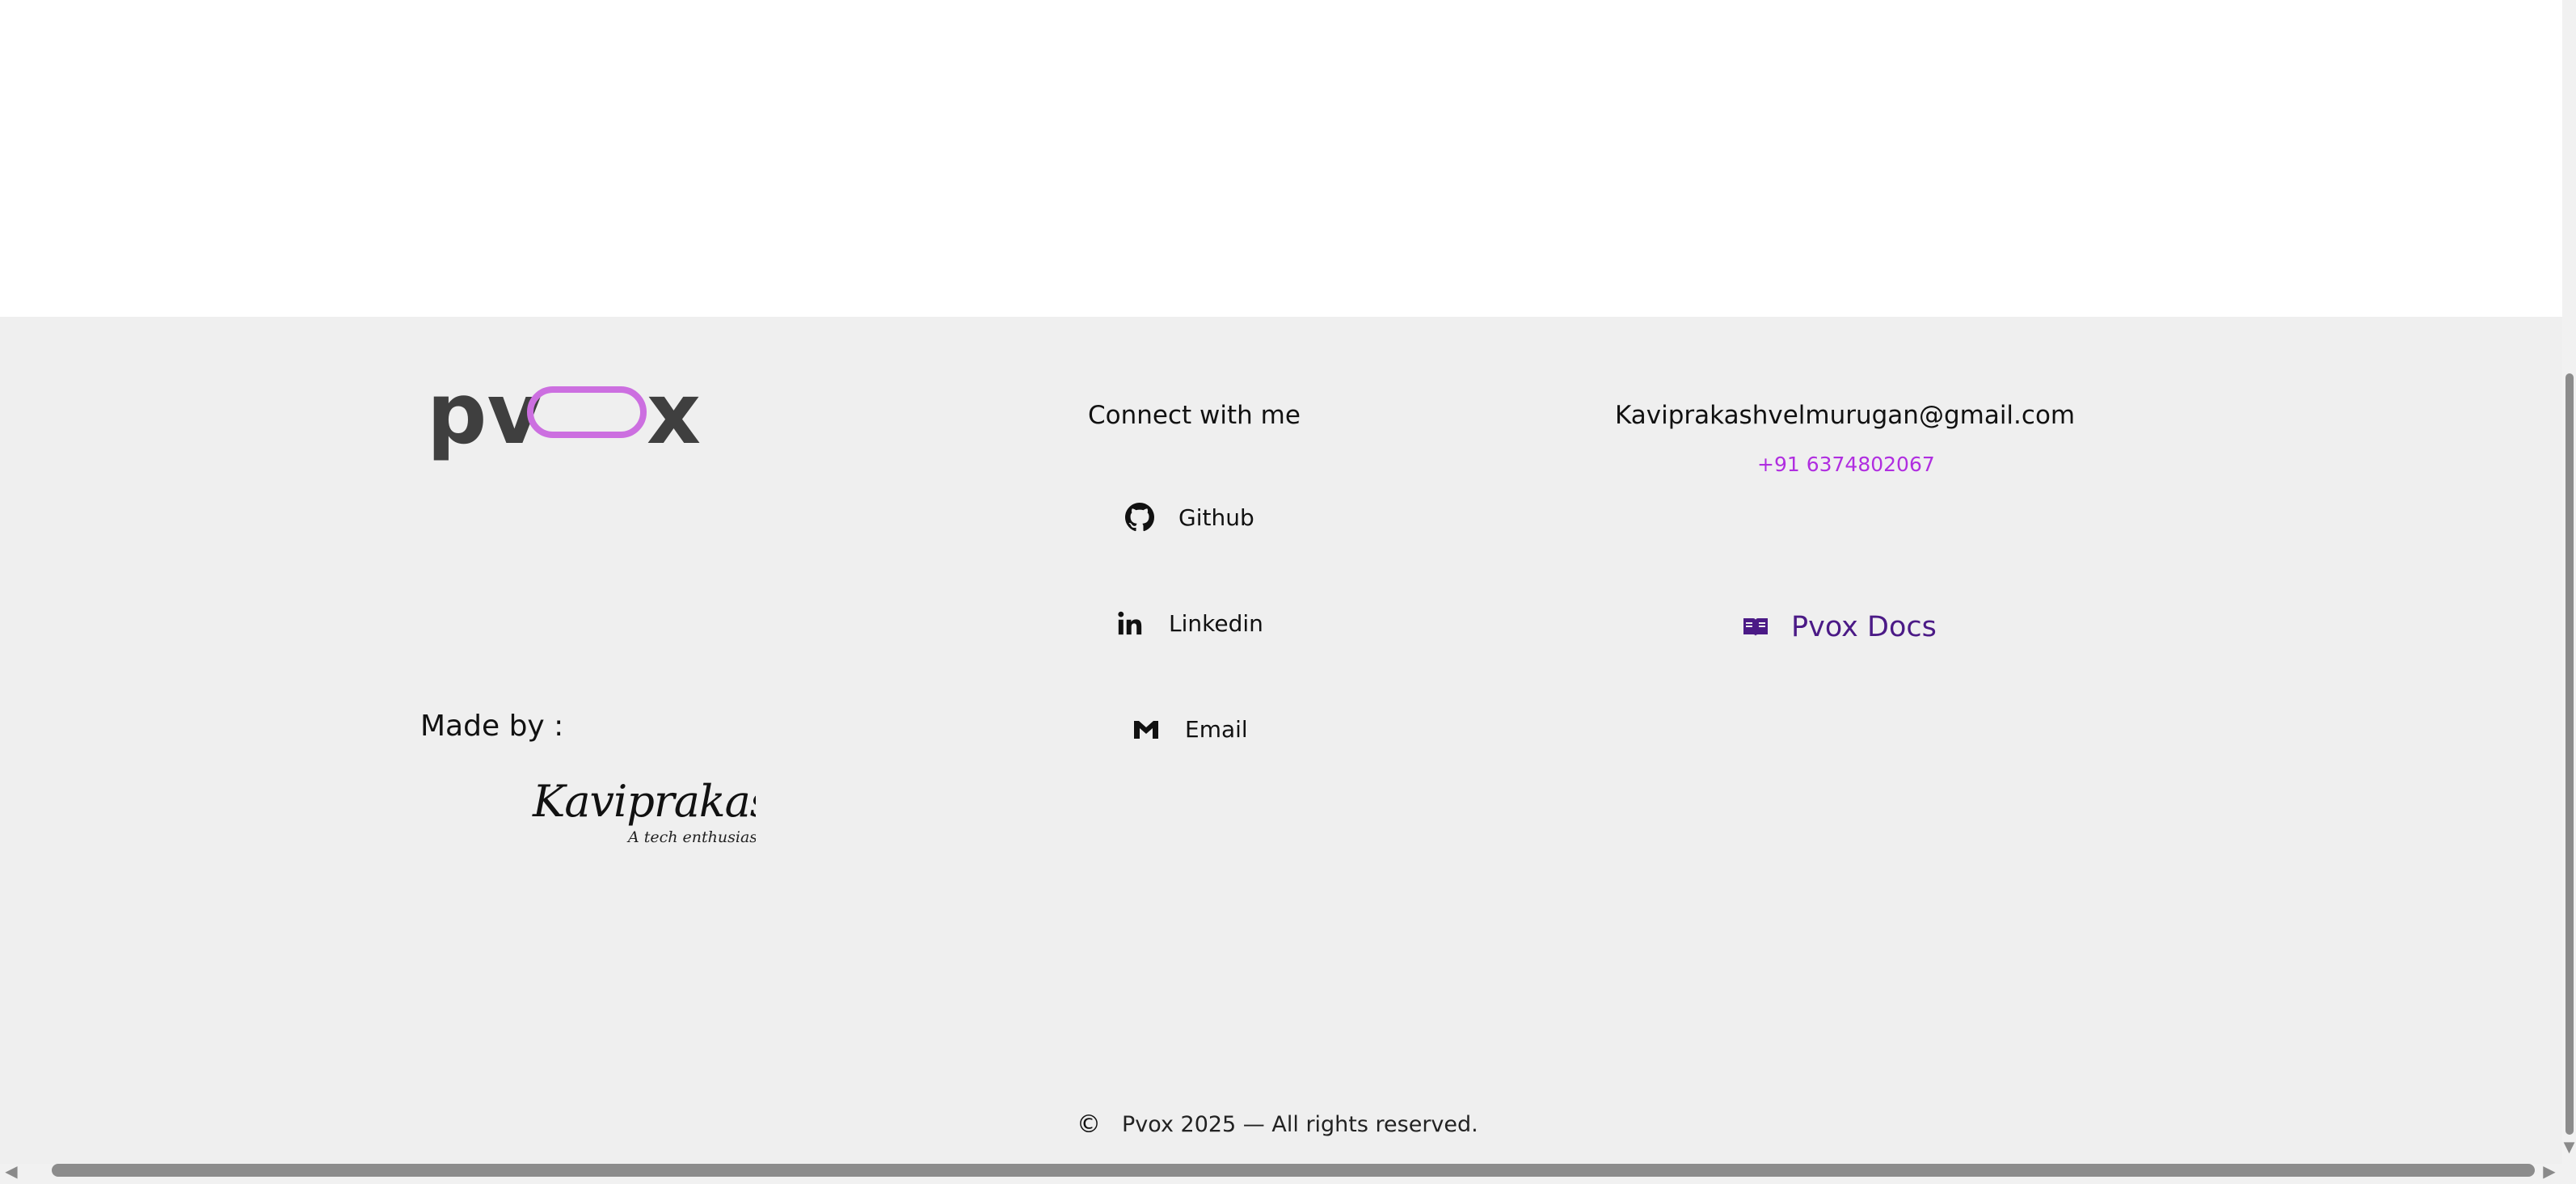 This screenshot has width=2576, height=1184. What do you see at coordinates (587, 412) in the screenshot?
I see `logo-pill-shape` at bounding box center [587, 412].